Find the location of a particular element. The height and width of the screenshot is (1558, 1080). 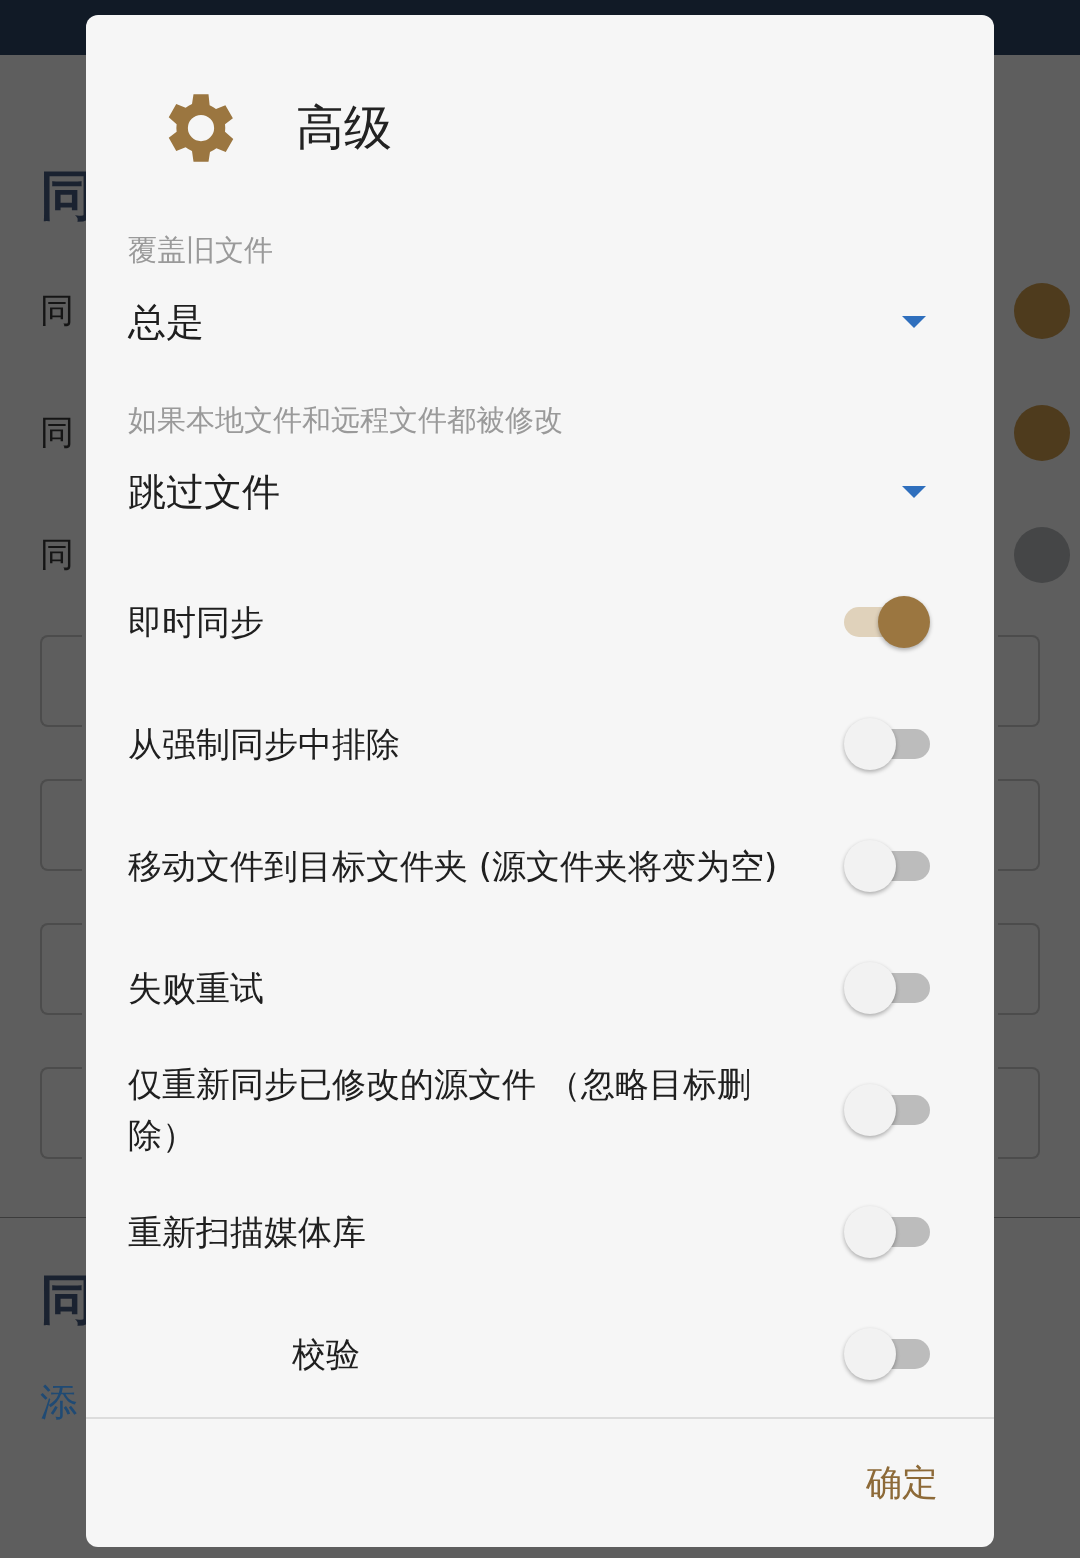

setting-label: 即时同步 is located at coordinates (196, 622).